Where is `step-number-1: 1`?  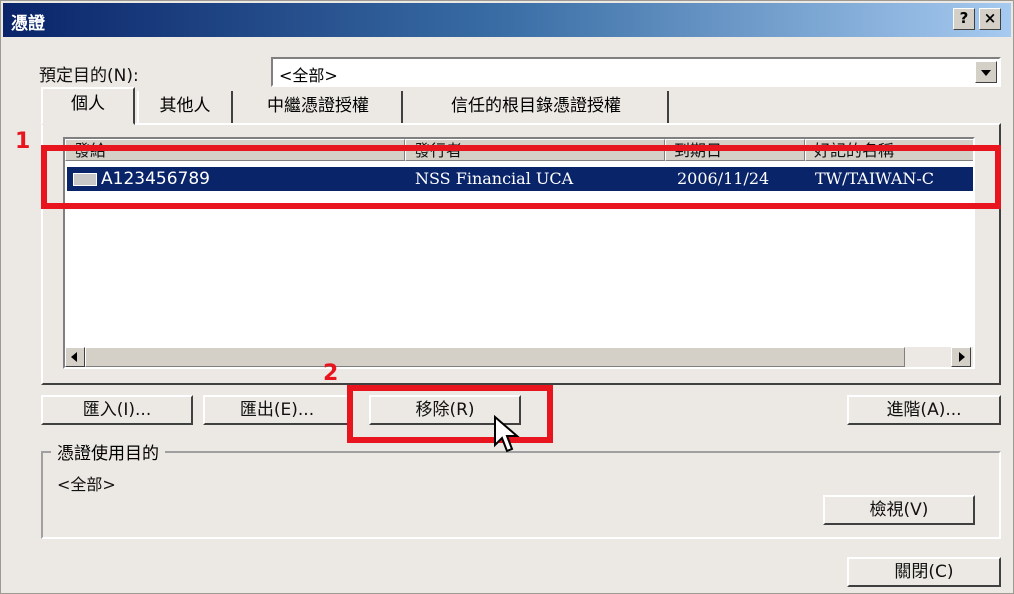
step-number-1: 1 is located at coordinates (23, 141).